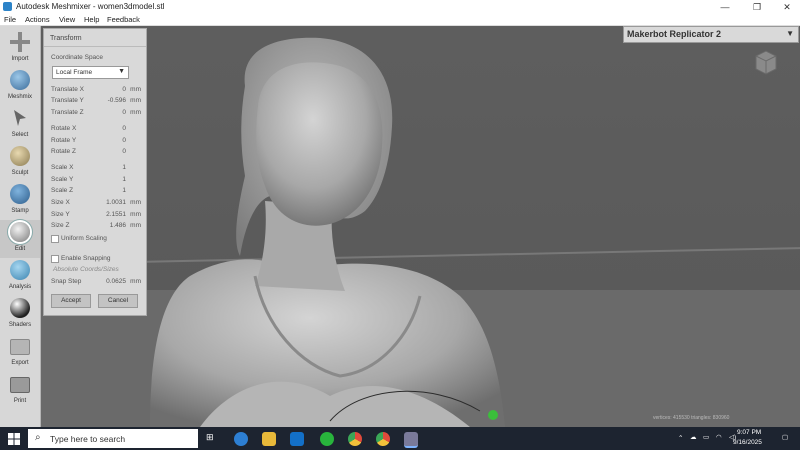 This screenshot has height=450, width=800. I want to click on rotate-z-row: Rotate Z 0, so click(96, 152).